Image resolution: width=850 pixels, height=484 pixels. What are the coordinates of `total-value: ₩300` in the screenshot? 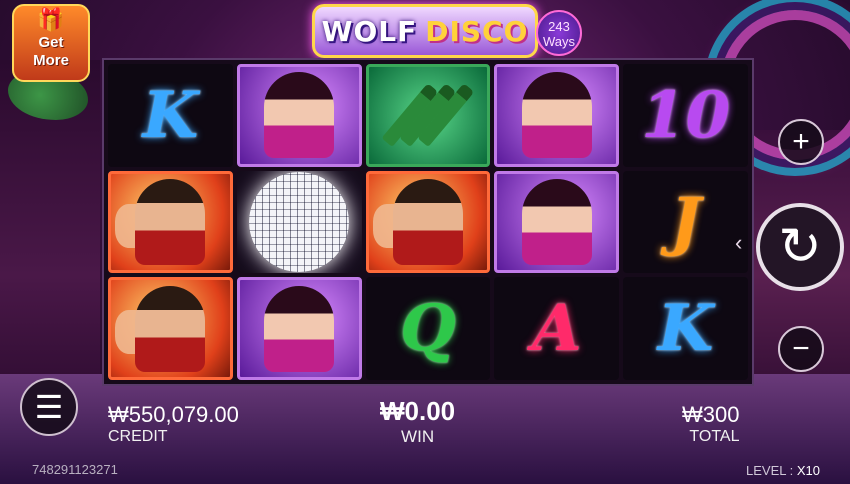 It's located at (711, 414).